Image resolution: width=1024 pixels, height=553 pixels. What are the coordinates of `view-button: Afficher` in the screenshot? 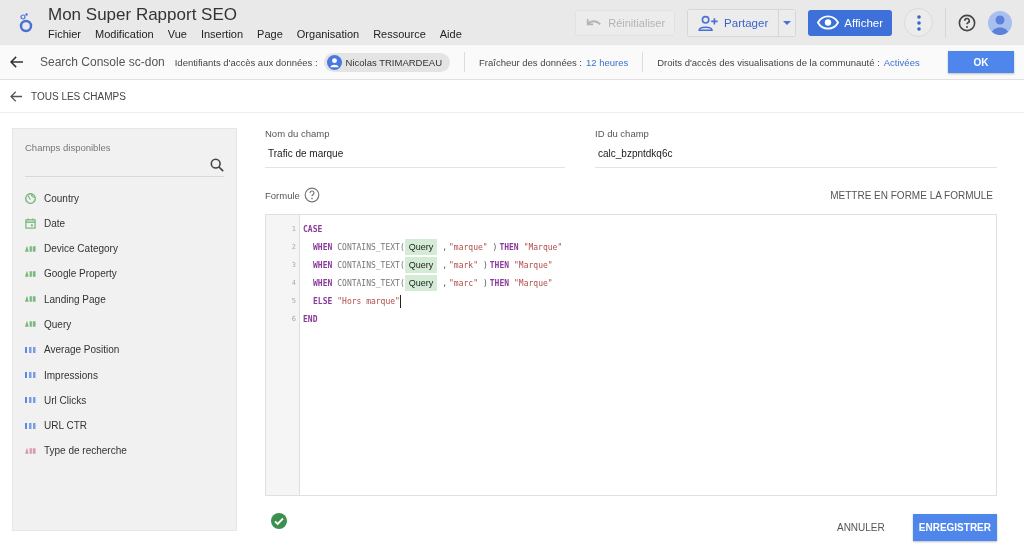 It's located at (850, 22).